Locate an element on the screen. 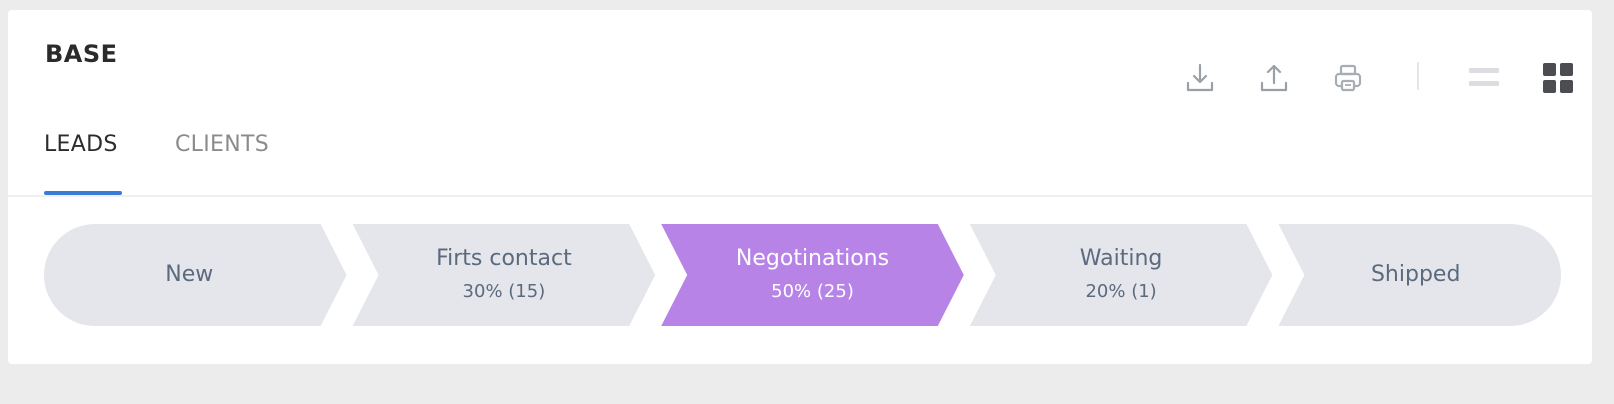  print-button is located at coordinates (1348, 78).